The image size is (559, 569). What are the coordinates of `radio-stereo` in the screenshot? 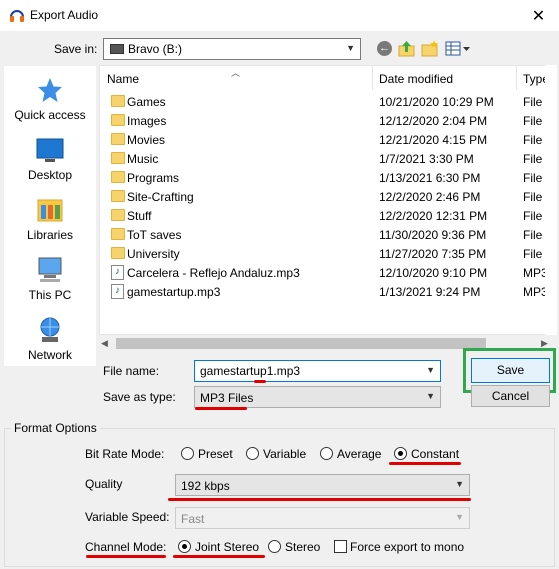 It's located at (274, 546).